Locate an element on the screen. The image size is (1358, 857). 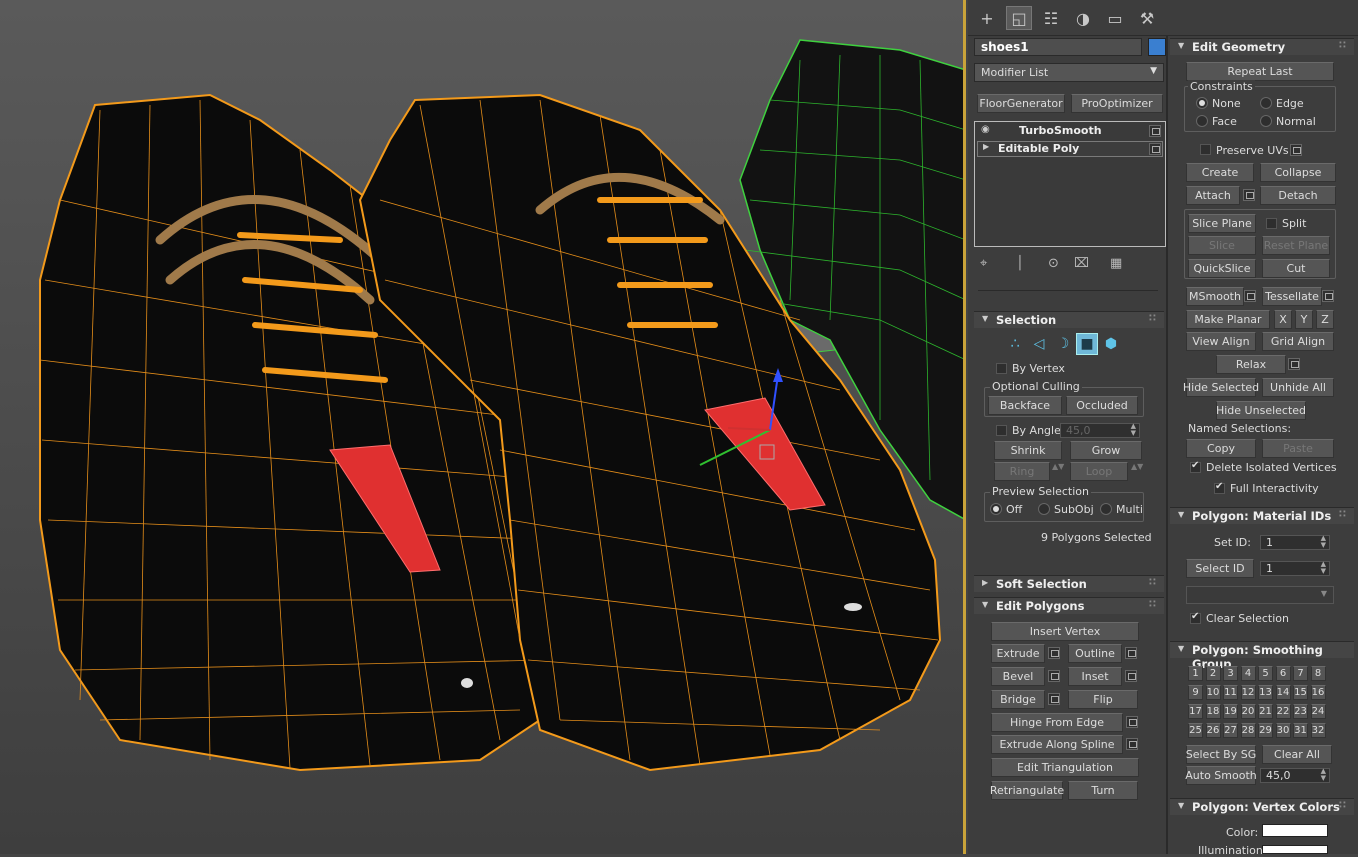
smoothing-group-button: 23 is located at coordinates (1300, 711).